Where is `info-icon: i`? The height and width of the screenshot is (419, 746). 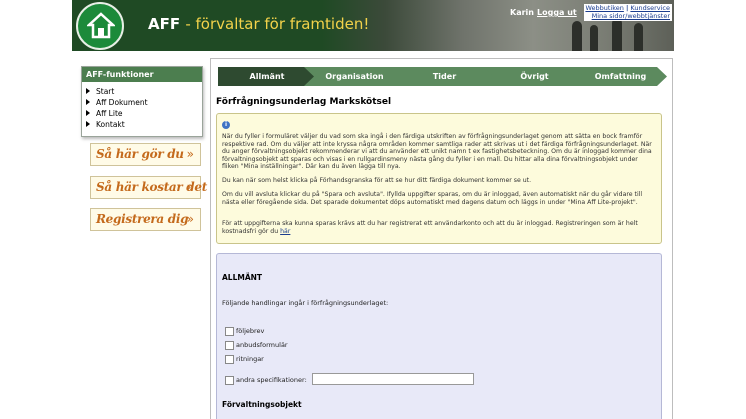 info-icon: i is located at coordinates (226, 125).